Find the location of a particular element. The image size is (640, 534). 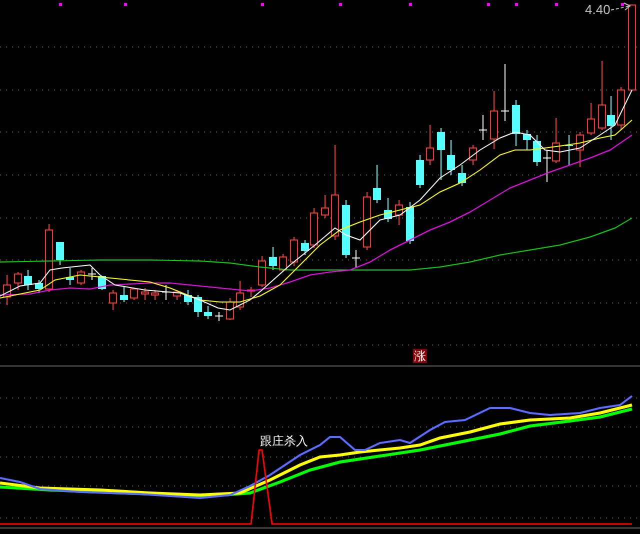

signal-badge: 涨 is located at coordinates (420, 356).